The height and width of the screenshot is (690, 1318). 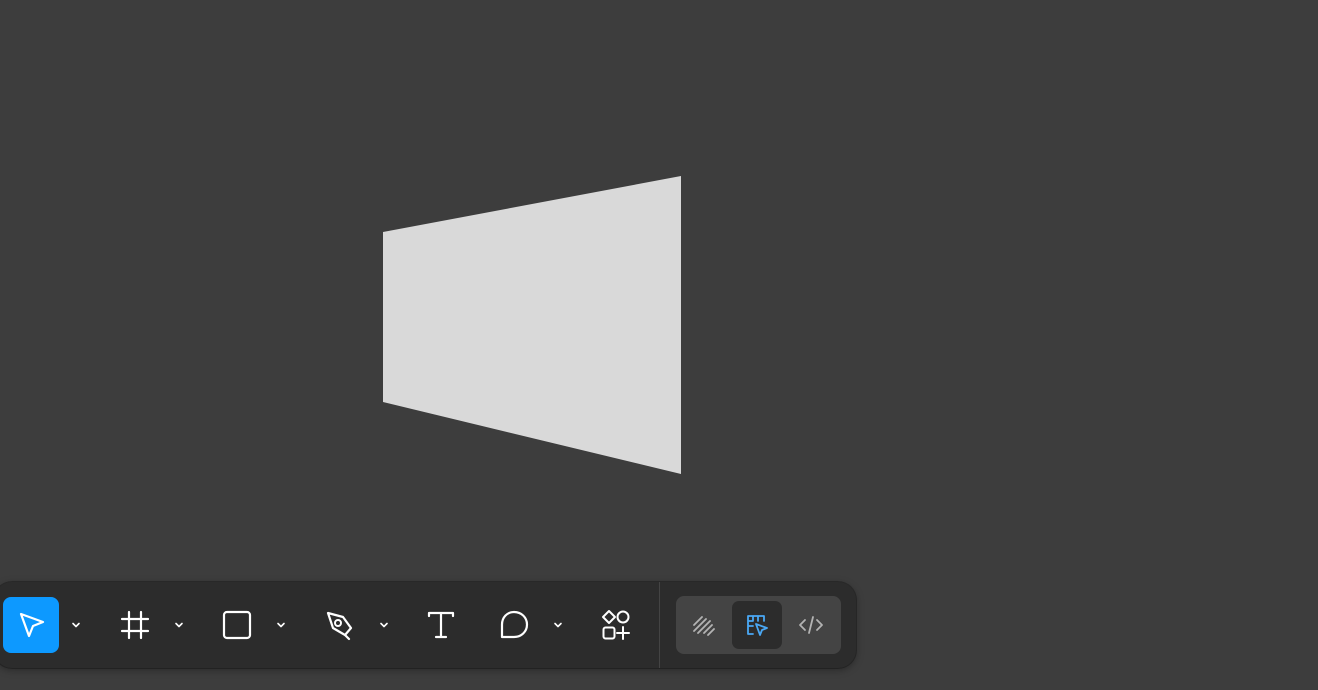 I want to click on bottom-toolbar, so click(x=428, y=625).